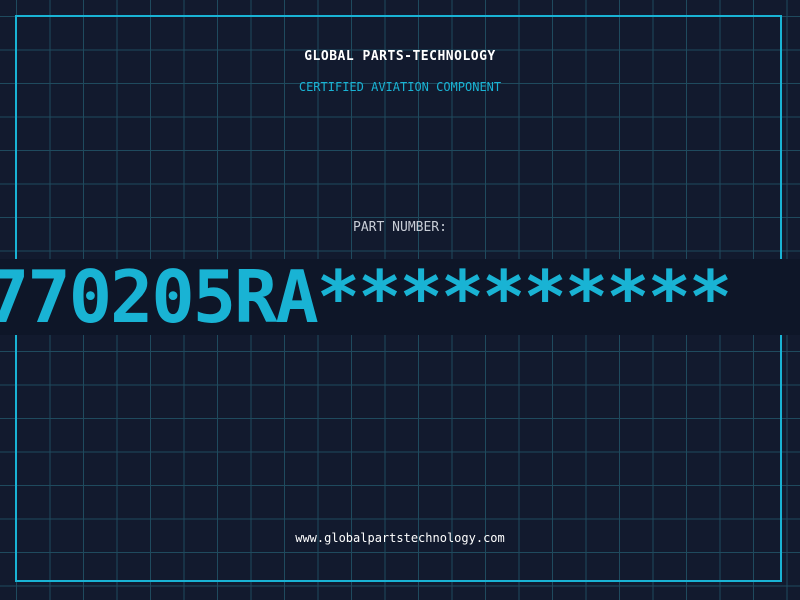 The width and height of the screenshot is (800, 600). I want to click on part-number-band: 770205RA**********, so click(400, 297).